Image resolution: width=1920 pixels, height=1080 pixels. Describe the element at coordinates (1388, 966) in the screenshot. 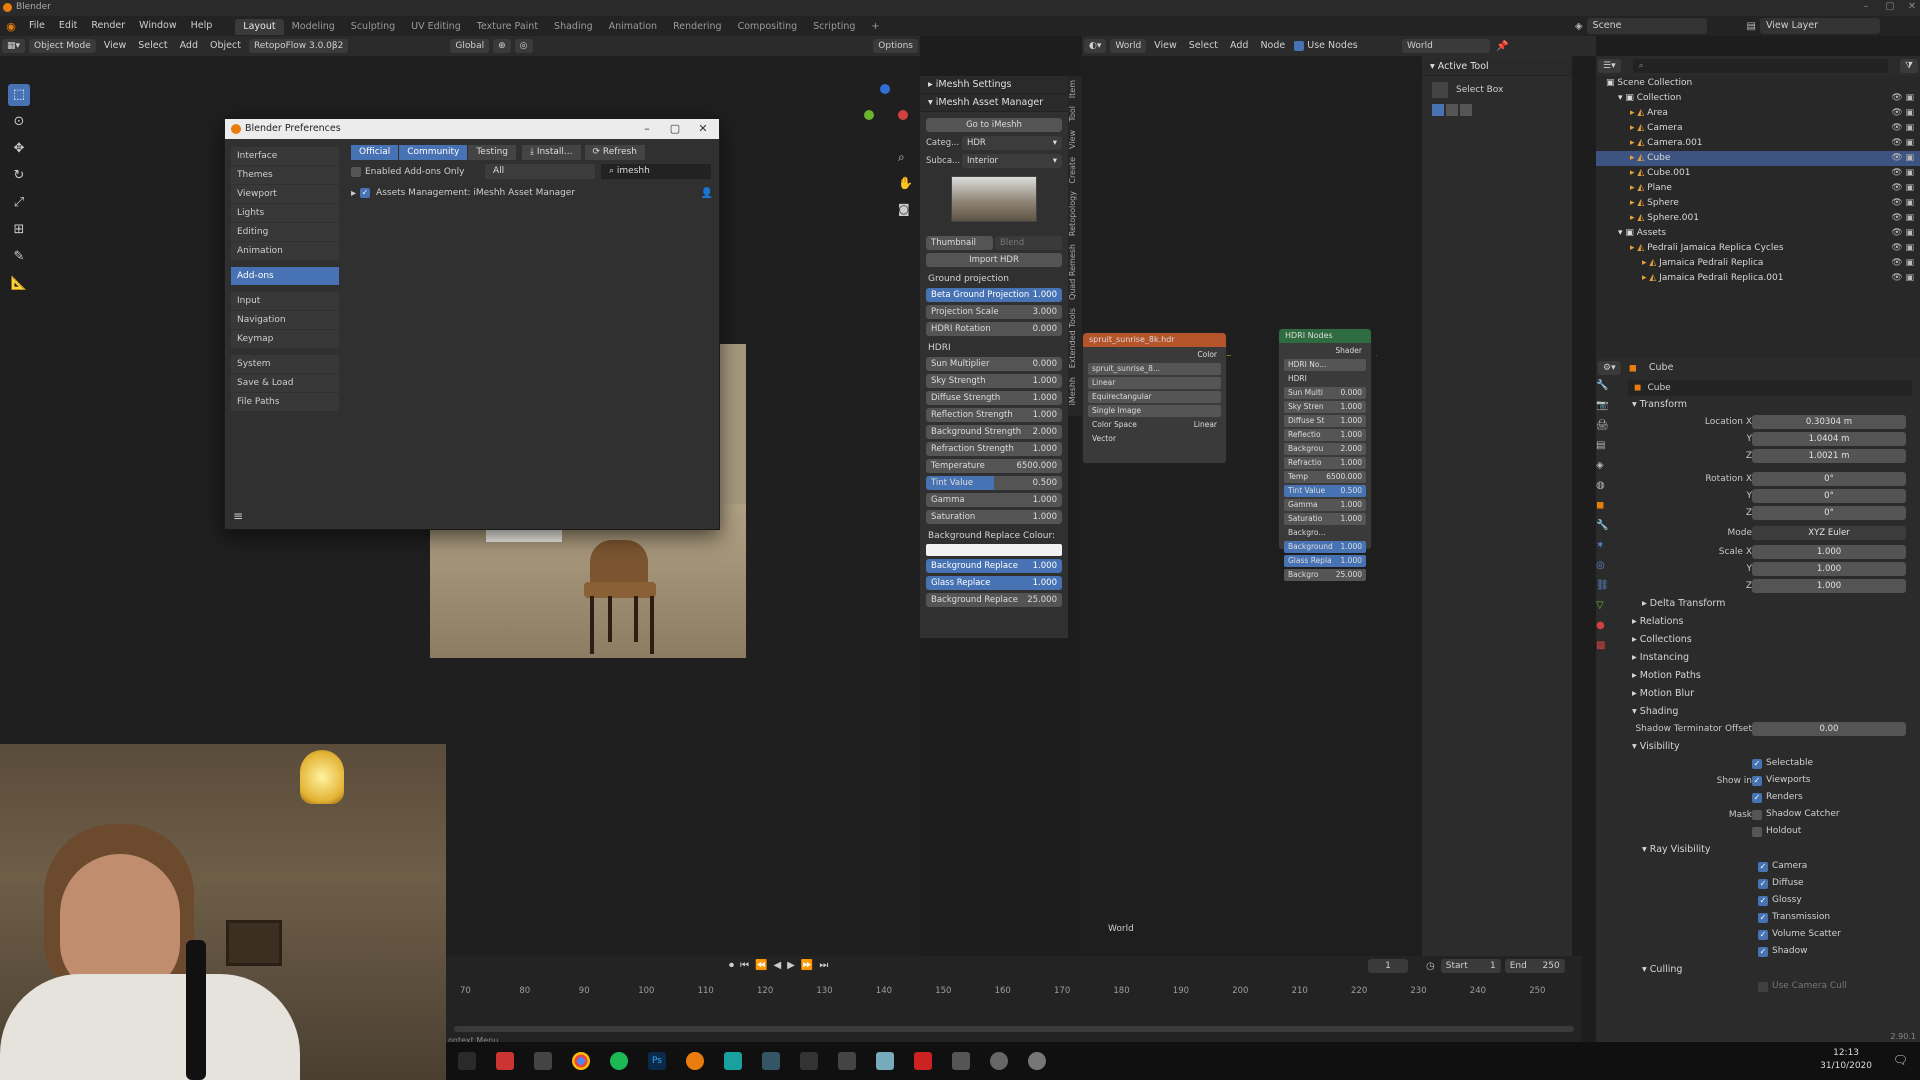

I see `current-frame-field: 1` at that location.